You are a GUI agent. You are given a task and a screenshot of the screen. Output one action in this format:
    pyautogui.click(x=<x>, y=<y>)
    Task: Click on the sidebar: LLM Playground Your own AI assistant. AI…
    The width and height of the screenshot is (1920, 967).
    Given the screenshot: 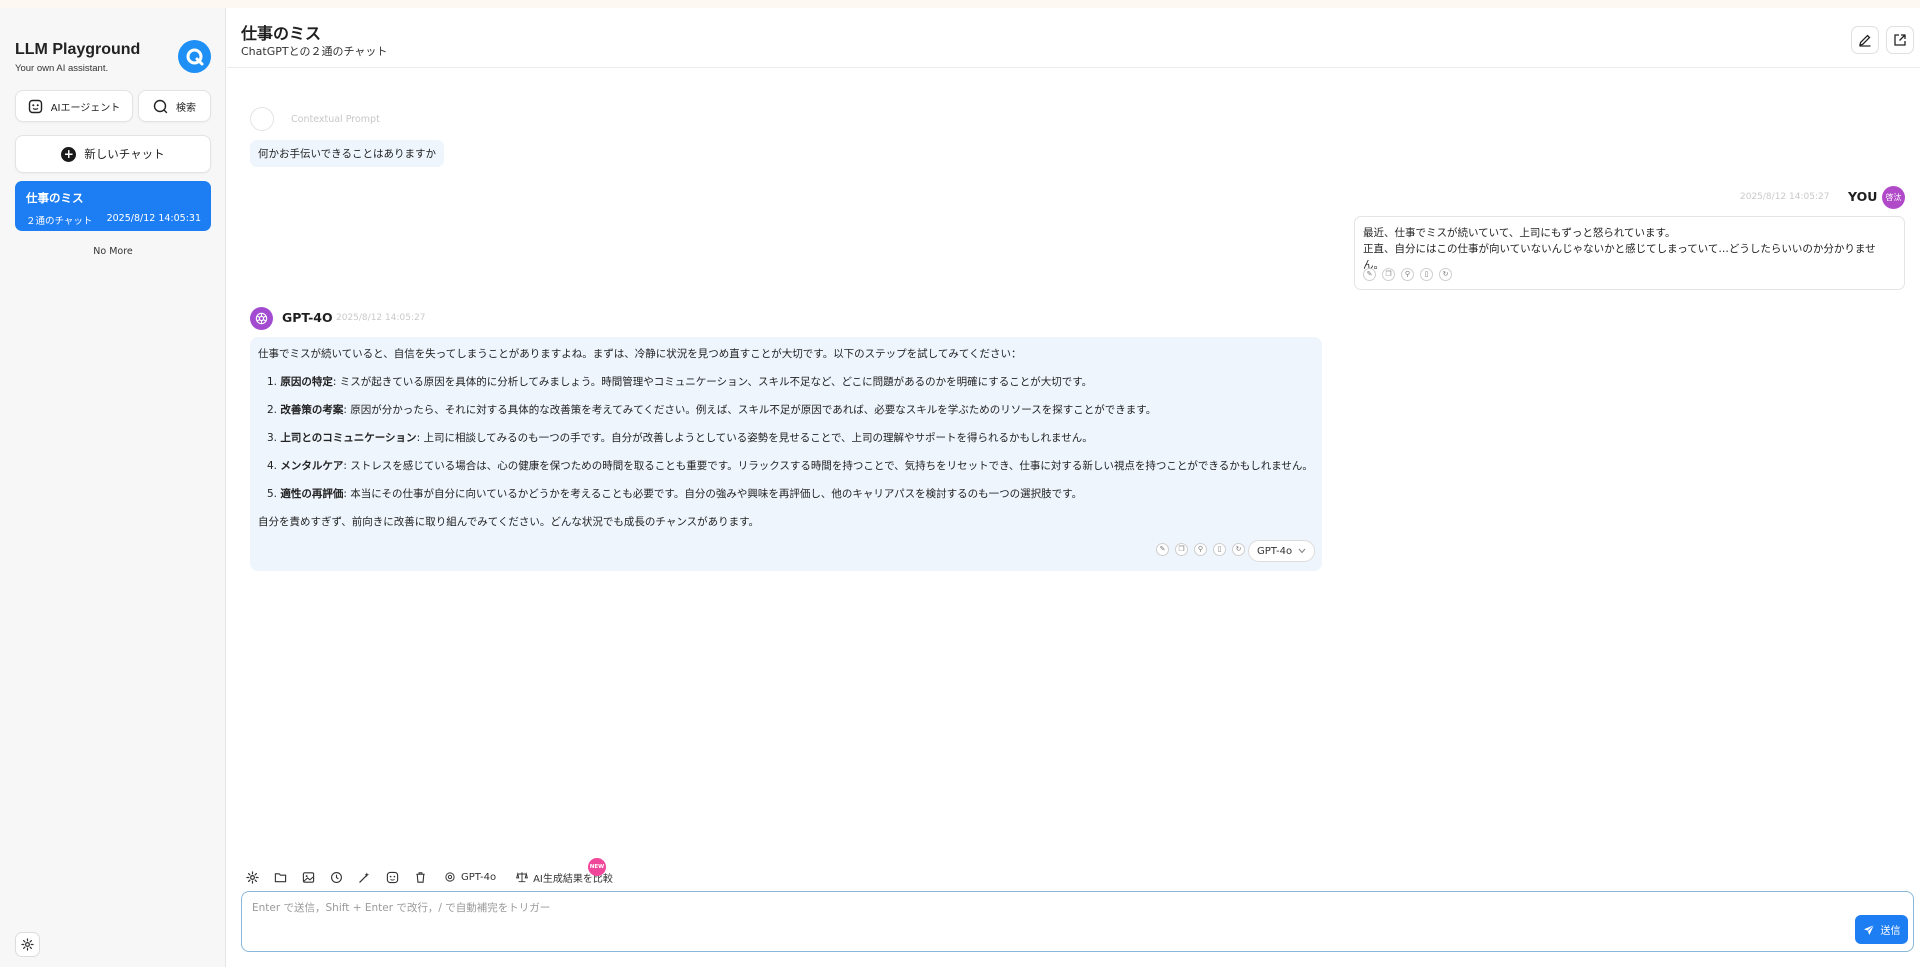 What is the action you would take?
    pyautogui.click(x=113, y=487)
    